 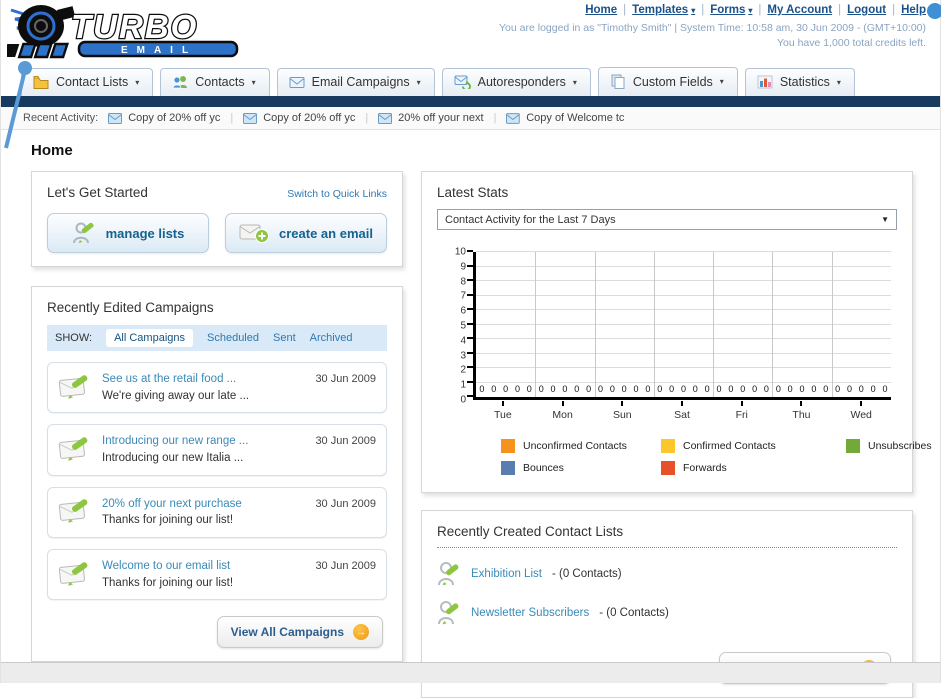 I want to click on campaign-subtitle: Thanks for joining our list!, so click(x=168, y=582).